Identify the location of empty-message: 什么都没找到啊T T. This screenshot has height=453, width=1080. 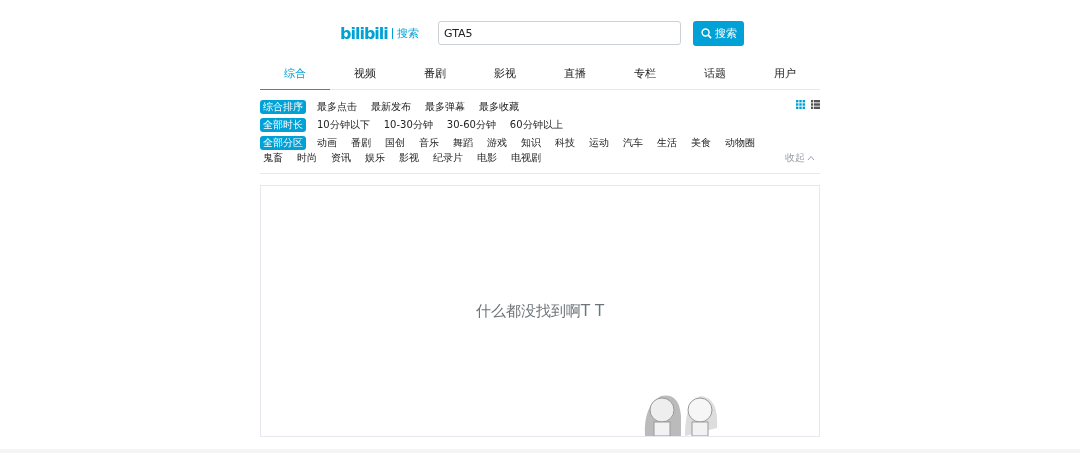
(540, 311).